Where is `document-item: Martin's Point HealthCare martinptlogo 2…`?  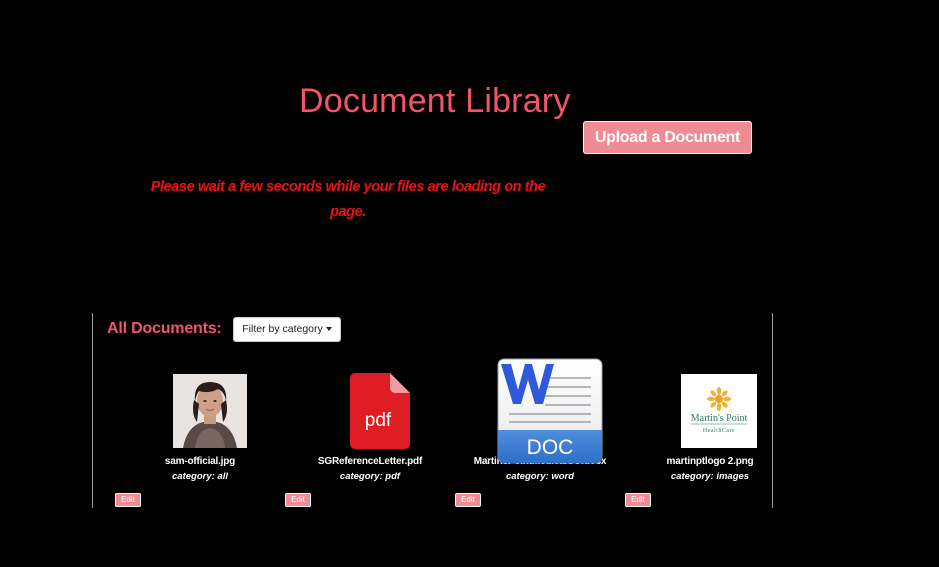 document-item: Martin's Point HealthCare martinptlogo 2… is located at coordinates (710, 410).